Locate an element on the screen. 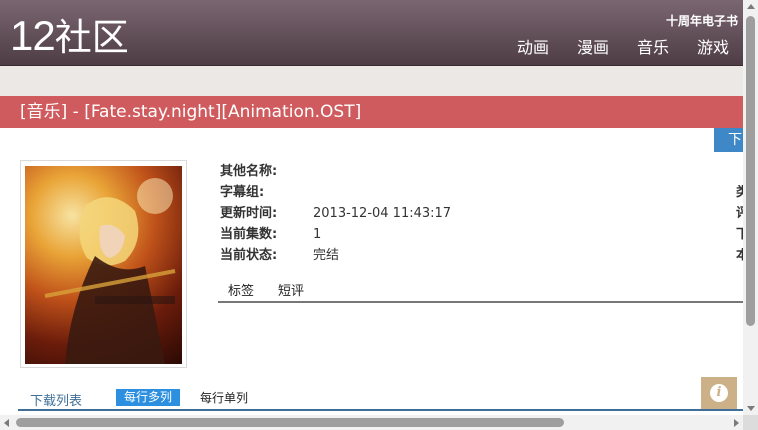 The height and width of the screenshot is (430, 758). download-list-bar: 下载列表 每行多列 每行单列 is located at coordinates (380, 399).